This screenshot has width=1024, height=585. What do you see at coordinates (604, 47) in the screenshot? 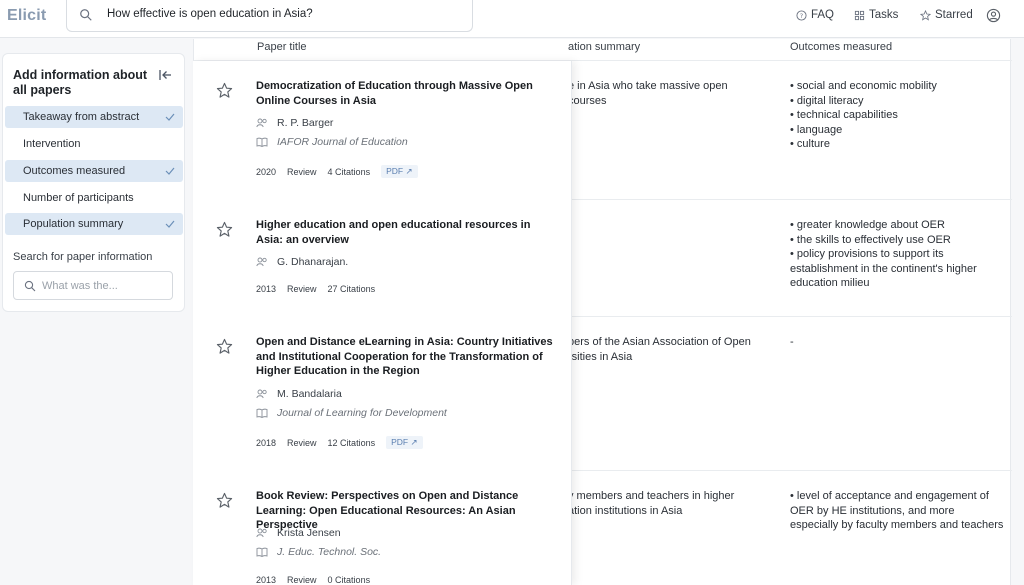
I see `column-header-population-summary: ation summary` at bounding box center [604, 47].